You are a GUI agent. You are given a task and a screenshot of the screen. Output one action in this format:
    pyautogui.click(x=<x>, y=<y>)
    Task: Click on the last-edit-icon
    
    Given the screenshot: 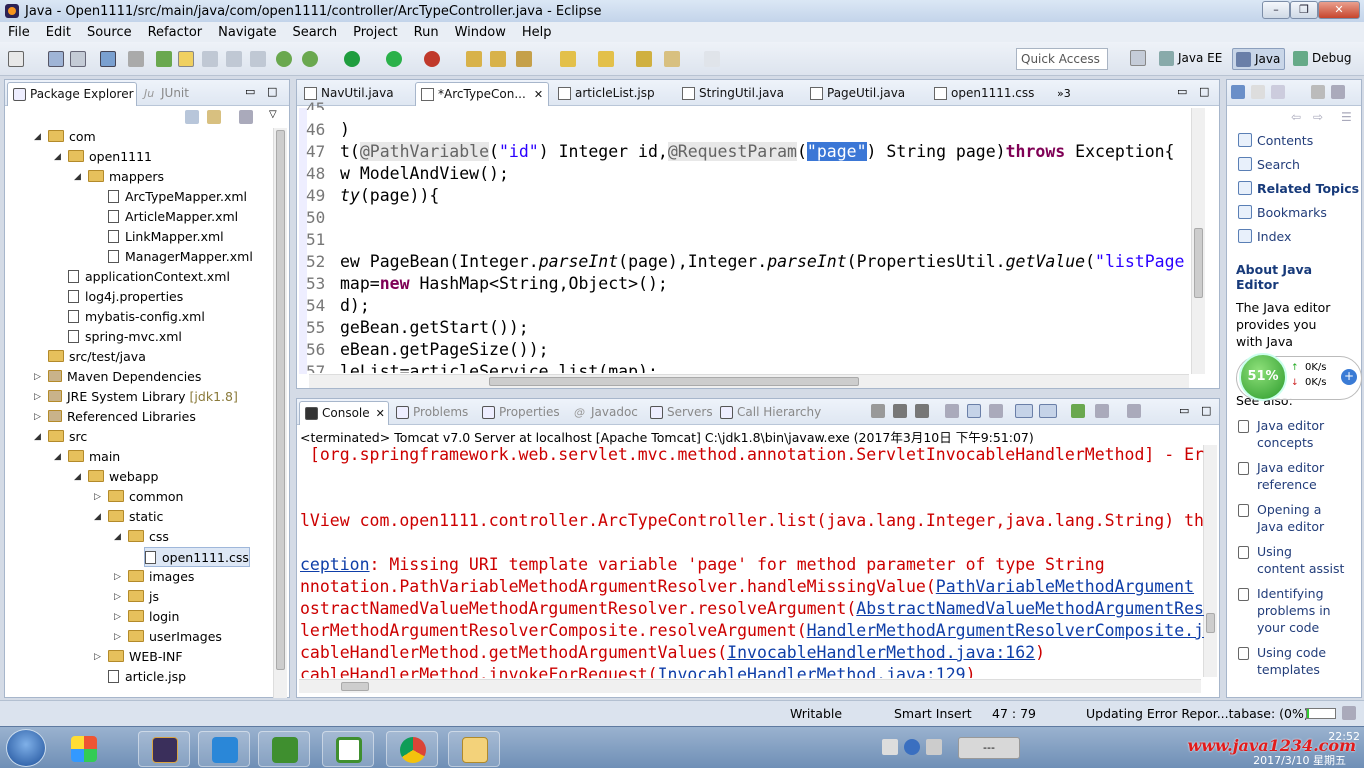 What is the action you would take?
    pyautogui.click(x=644, y=59)
    